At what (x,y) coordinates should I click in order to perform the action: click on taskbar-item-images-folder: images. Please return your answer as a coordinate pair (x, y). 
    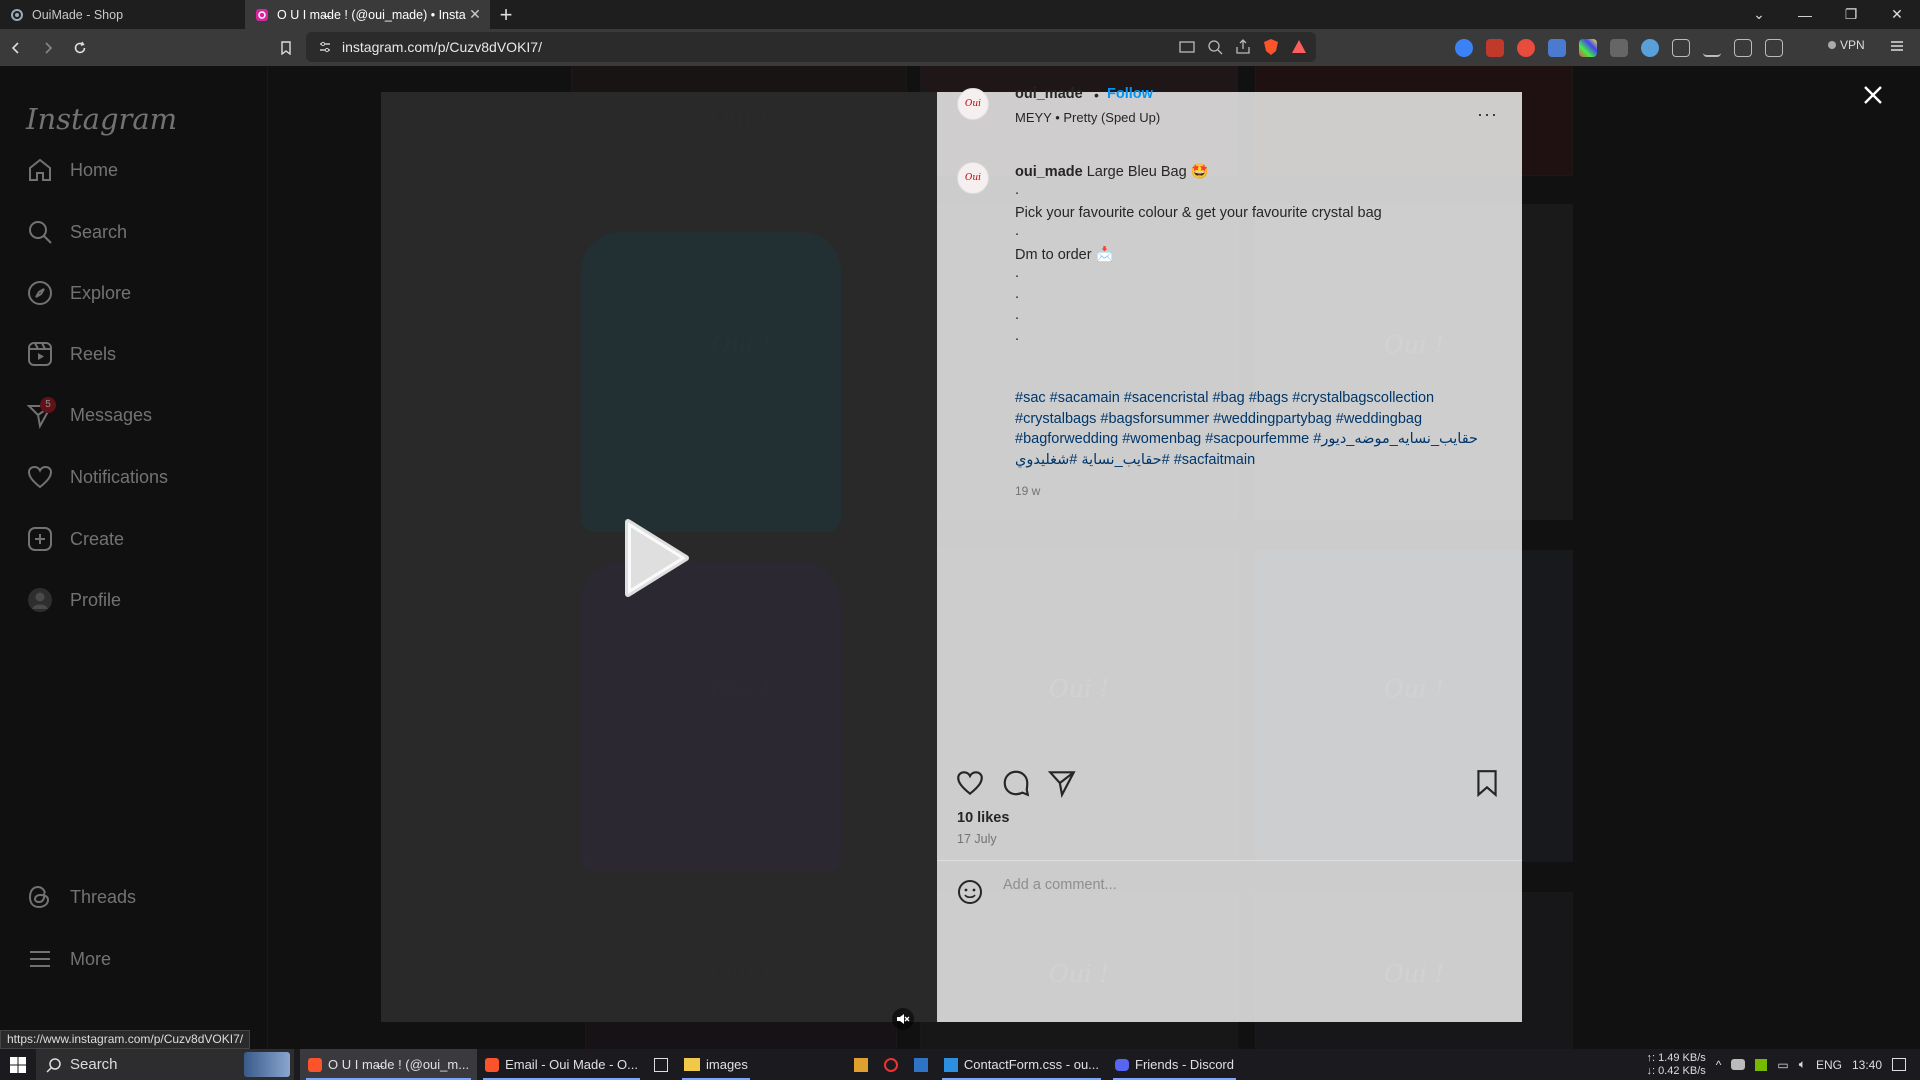
    Looking at the image, I should click on (716, 1064).